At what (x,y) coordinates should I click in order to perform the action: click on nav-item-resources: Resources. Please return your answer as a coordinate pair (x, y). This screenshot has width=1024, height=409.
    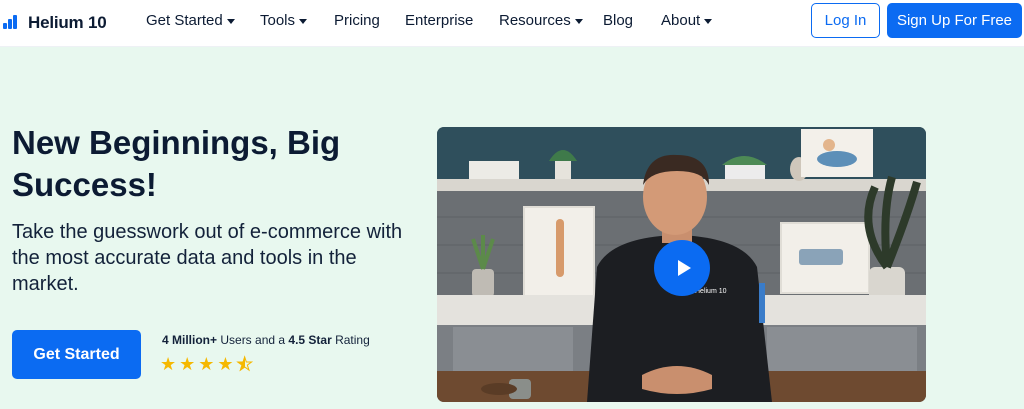
    Looking at the image, I should click on (541, 20).